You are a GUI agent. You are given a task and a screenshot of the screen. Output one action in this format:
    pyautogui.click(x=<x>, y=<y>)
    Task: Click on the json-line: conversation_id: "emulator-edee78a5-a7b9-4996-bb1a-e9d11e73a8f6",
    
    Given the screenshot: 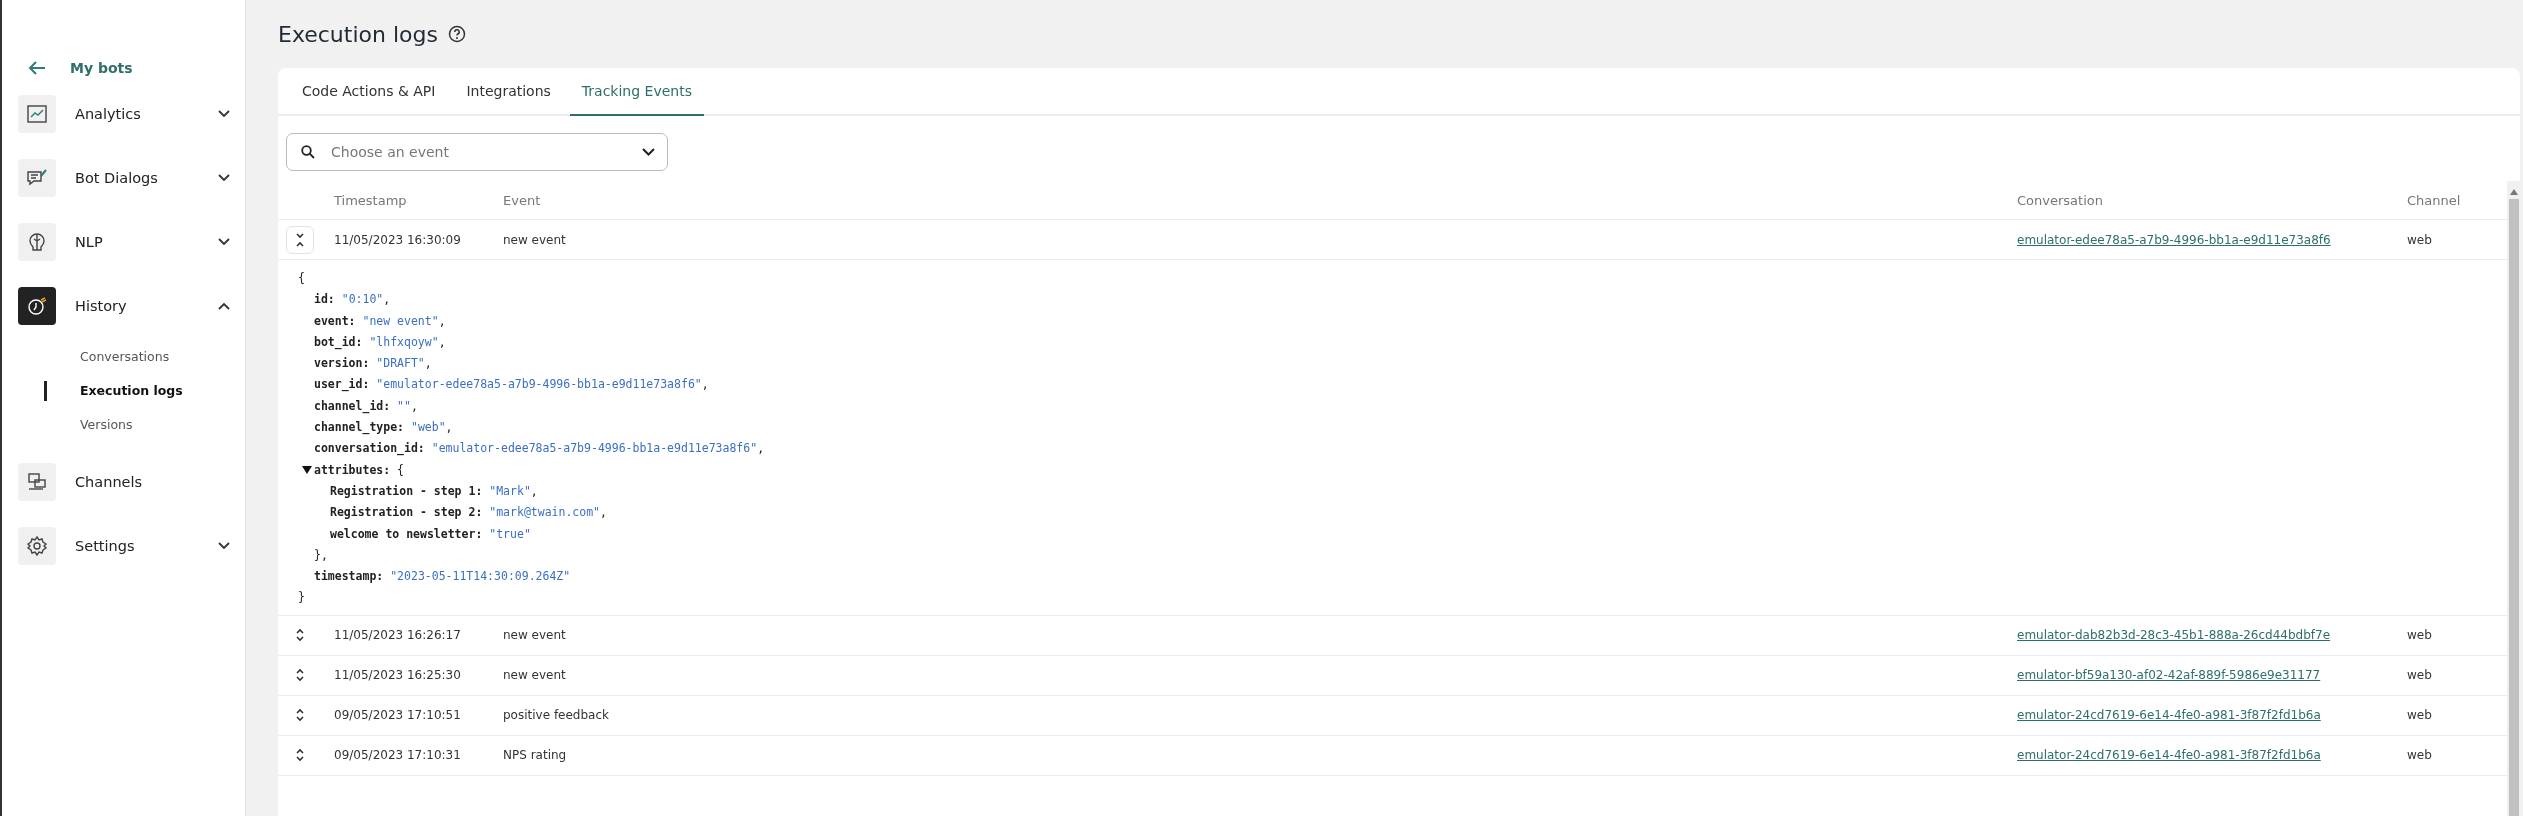 What is the action you would take?
    pyautogui.click(x=539, y=449)
    